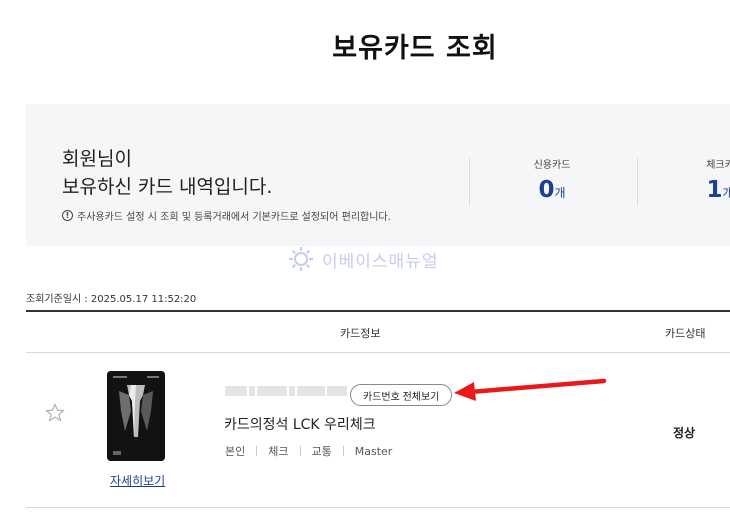 The image size is (730, 521). Describe the element at coordinates (378, 352) in the screenshot. I see `header-divider` at that location.